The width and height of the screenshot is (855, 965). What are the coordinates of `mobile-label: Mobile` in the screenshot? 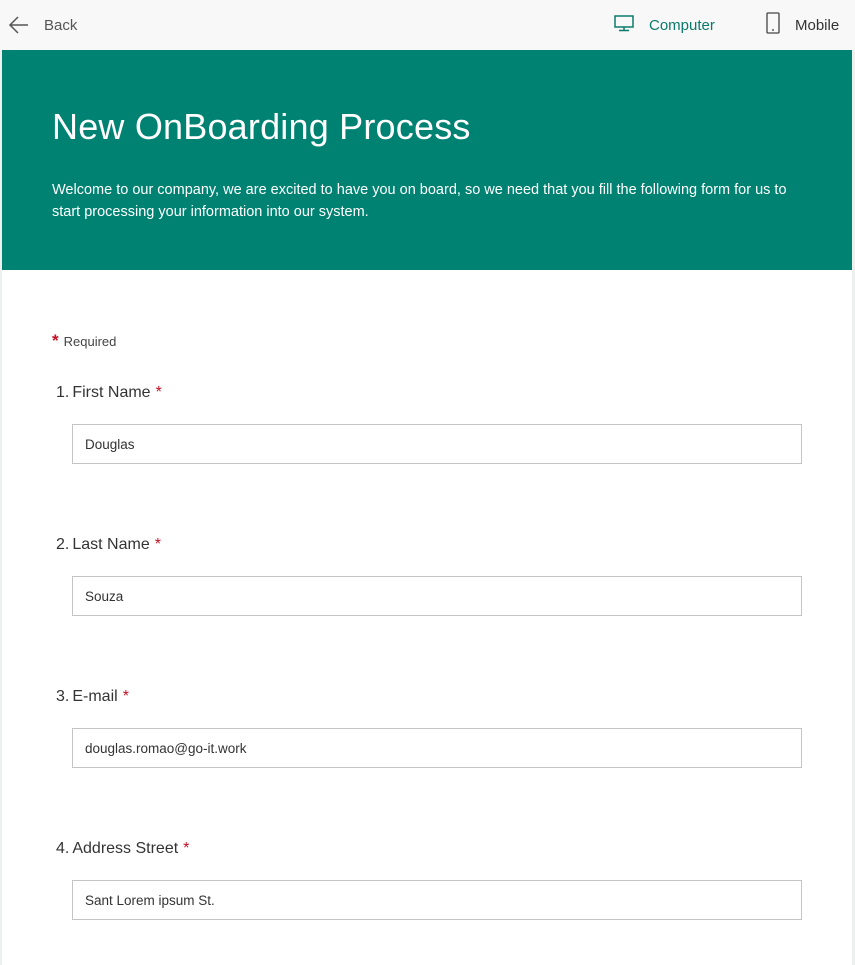 It's located at (817, 25).